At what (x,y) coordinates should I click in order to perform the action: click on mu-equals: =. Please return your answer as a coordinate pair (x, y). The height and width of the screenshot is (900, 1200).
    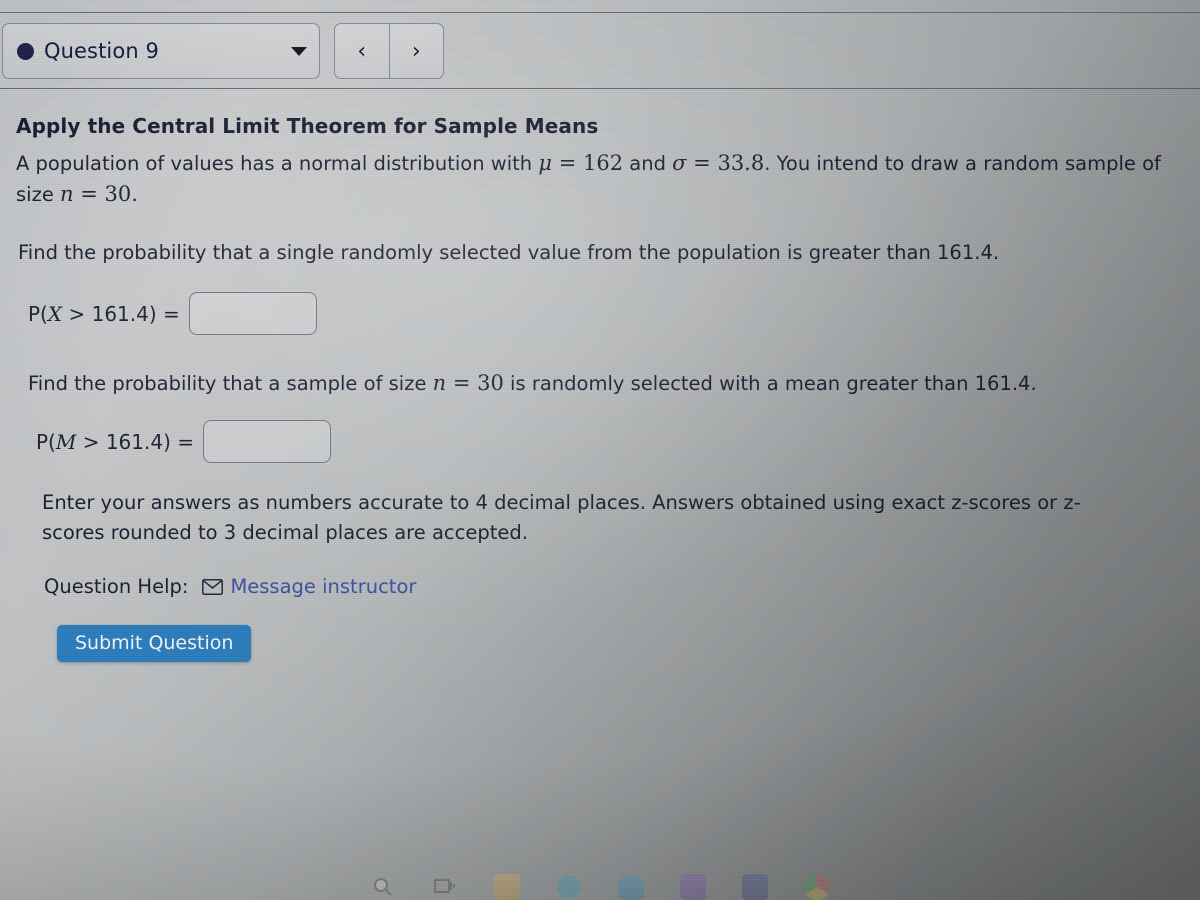
    Looking at the image, I should click on (567, 163).